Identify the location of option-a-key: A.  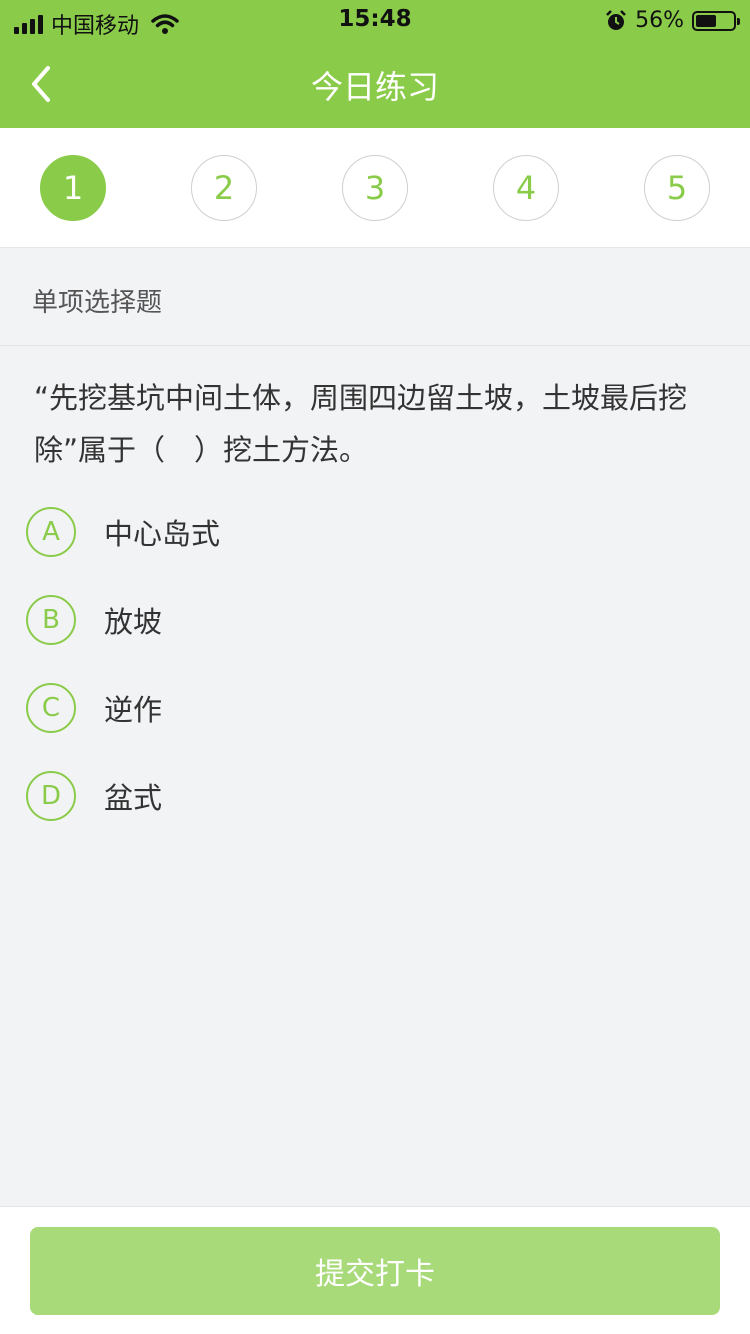
(51, 532).